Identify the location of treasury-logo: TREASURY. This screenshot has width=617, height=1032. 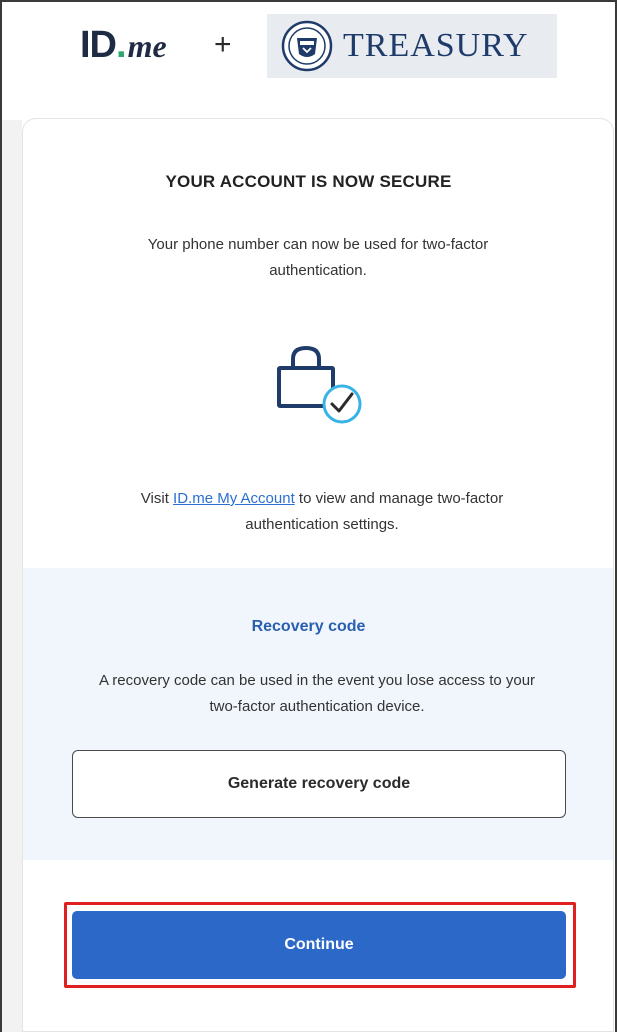
(412, 46).